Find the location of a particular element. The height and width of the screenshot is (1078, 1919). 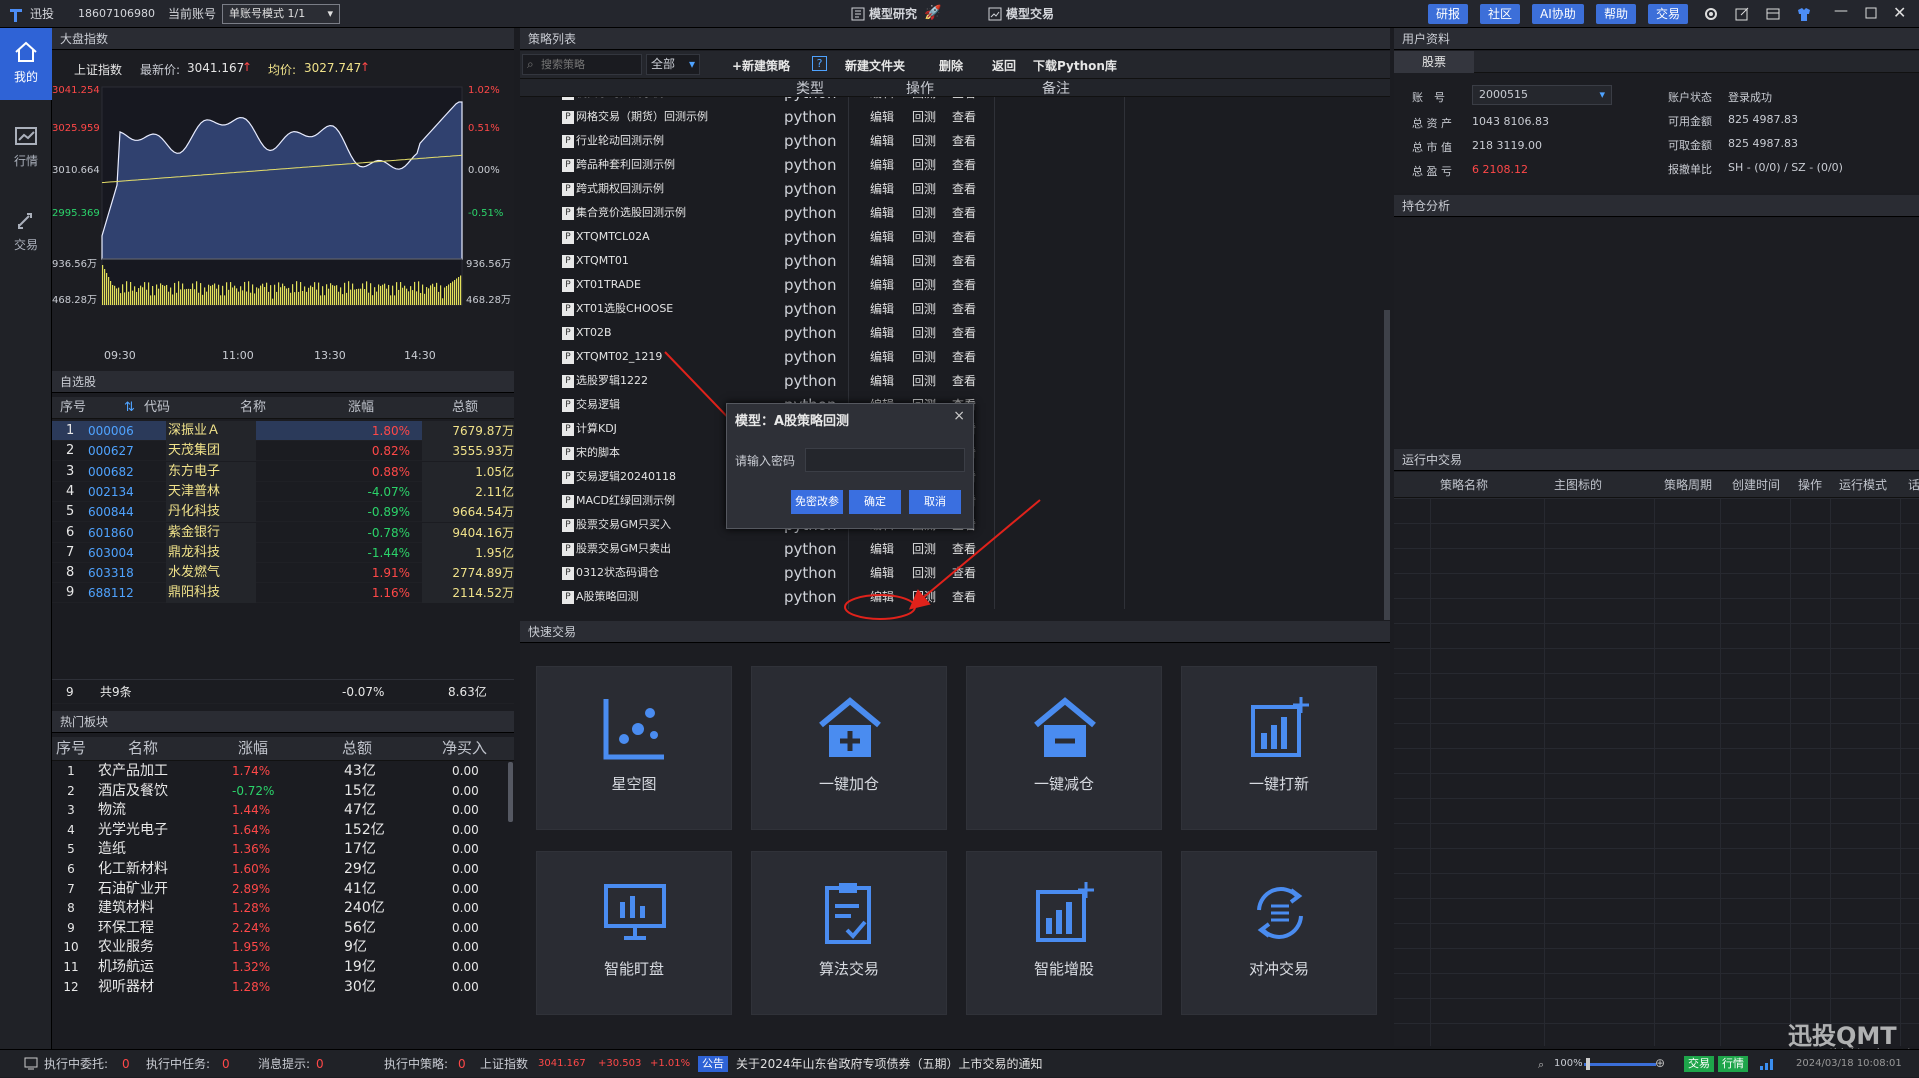

starmap-card: 星空图 is located at coordinates (634, 748).